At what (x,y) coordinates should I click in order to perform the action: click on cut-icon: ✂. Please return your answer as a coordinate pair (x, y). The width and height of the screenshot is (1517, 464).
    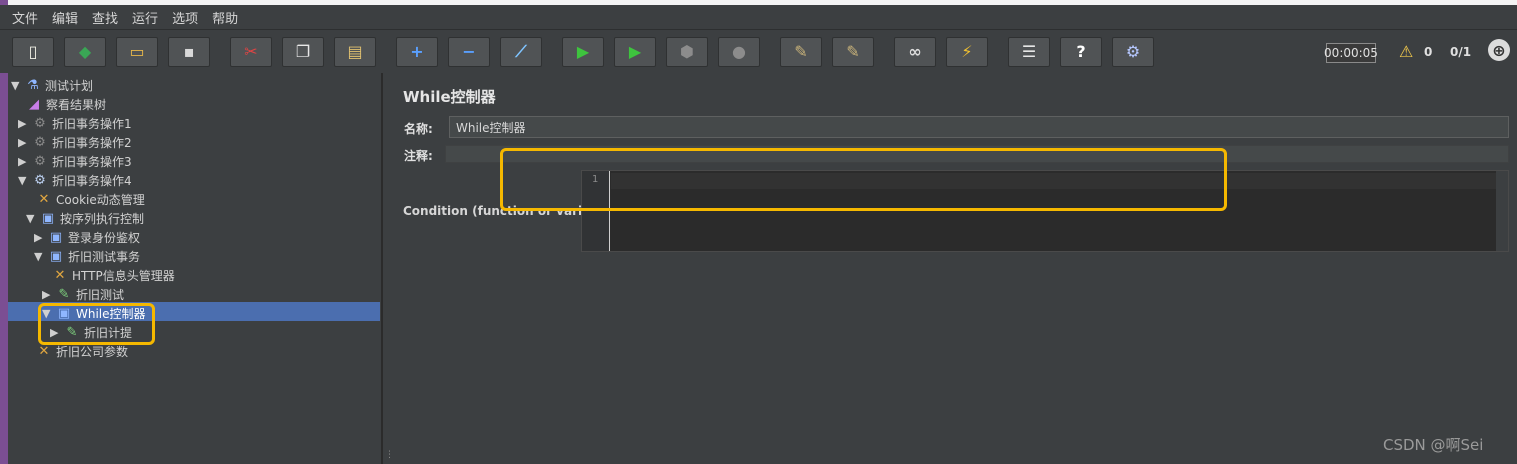
    Looking at the image, I should click on (251, 51).